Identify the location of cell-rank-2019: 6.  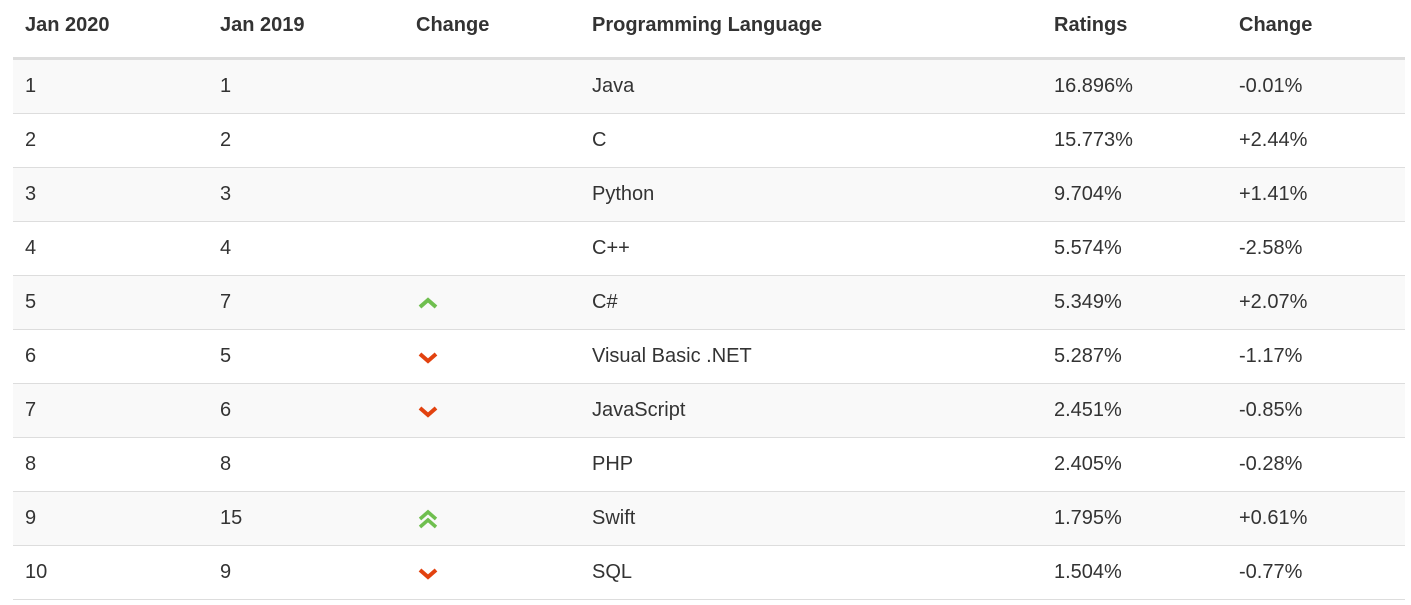
(226, 410).